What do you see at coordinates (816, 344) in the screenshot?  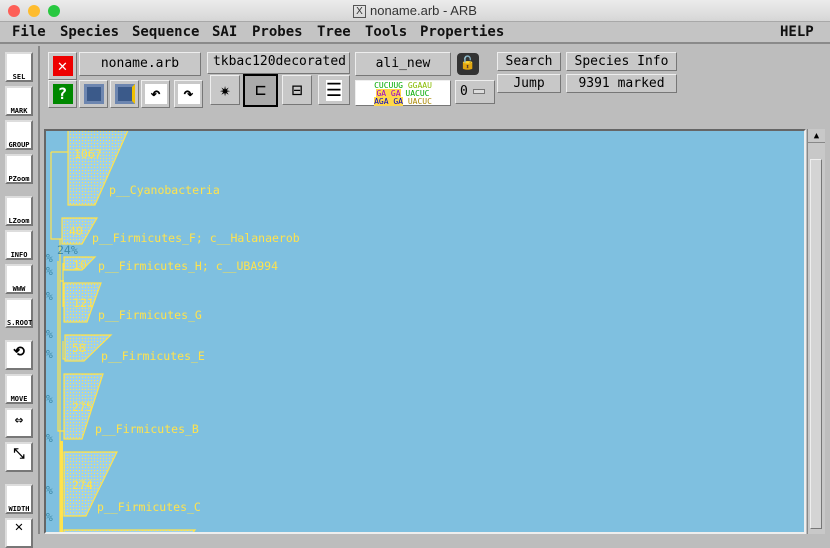 I see `scrollbar-thumb` at bounding box center [816, 344].